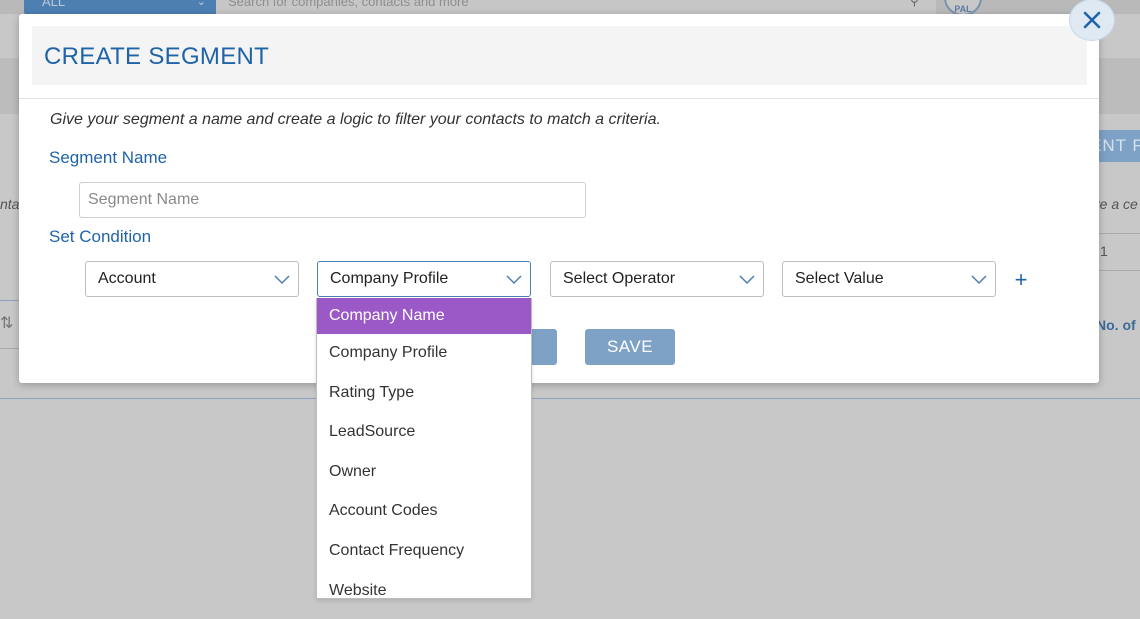 The image size is (1140, 619). I want to click on dropdown-item-leadsource: LeadSource, so click(424, 433).